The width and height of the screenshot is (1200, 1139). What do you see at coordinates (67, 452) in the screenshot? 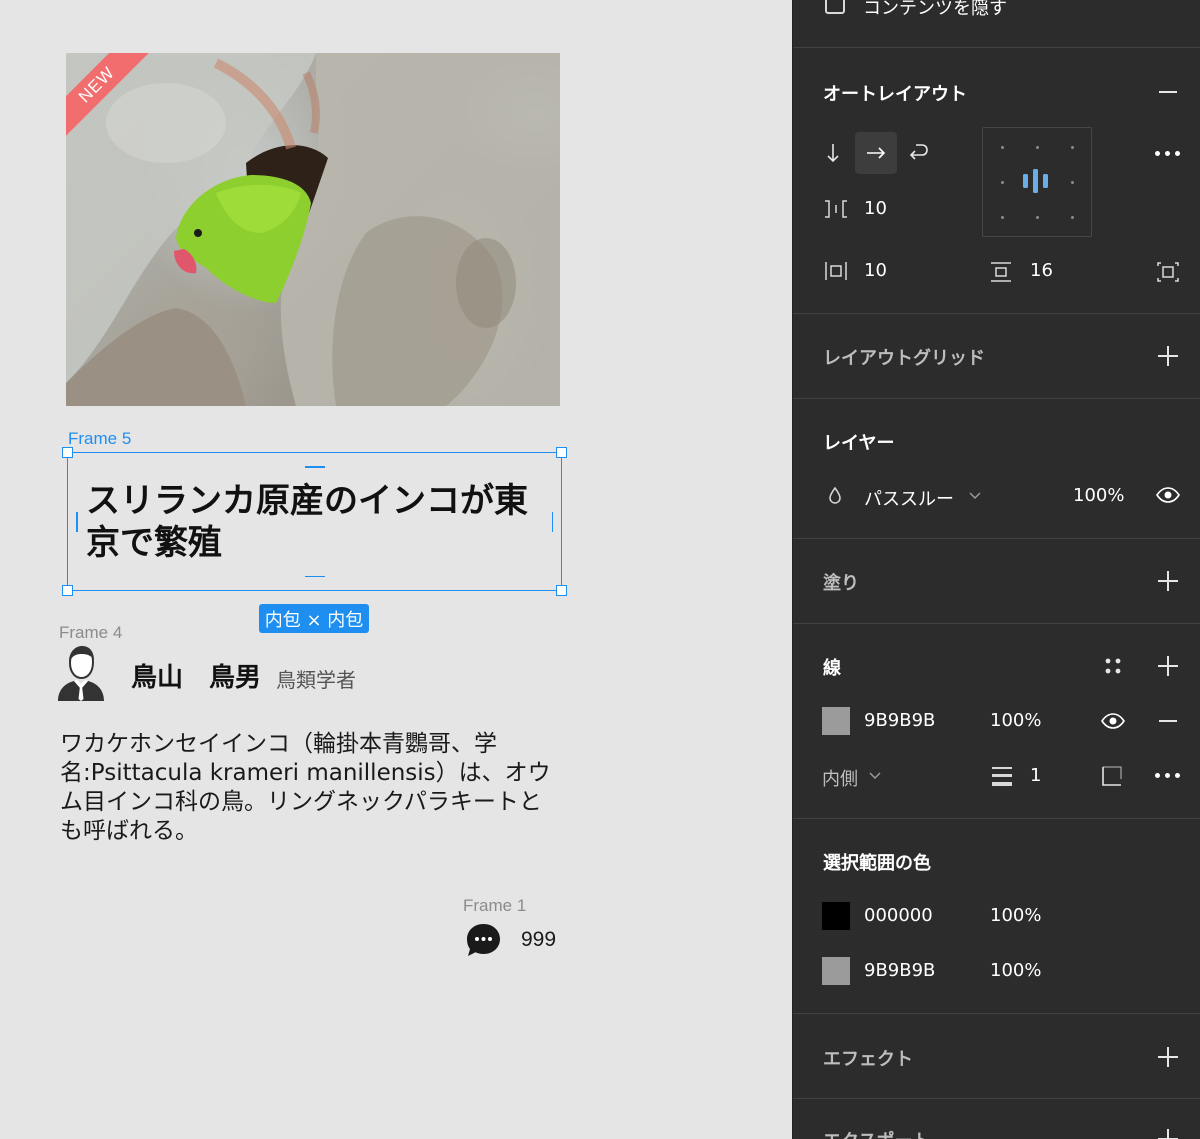
I see `resize-handle-top-left` at bounding box center [67, 452].